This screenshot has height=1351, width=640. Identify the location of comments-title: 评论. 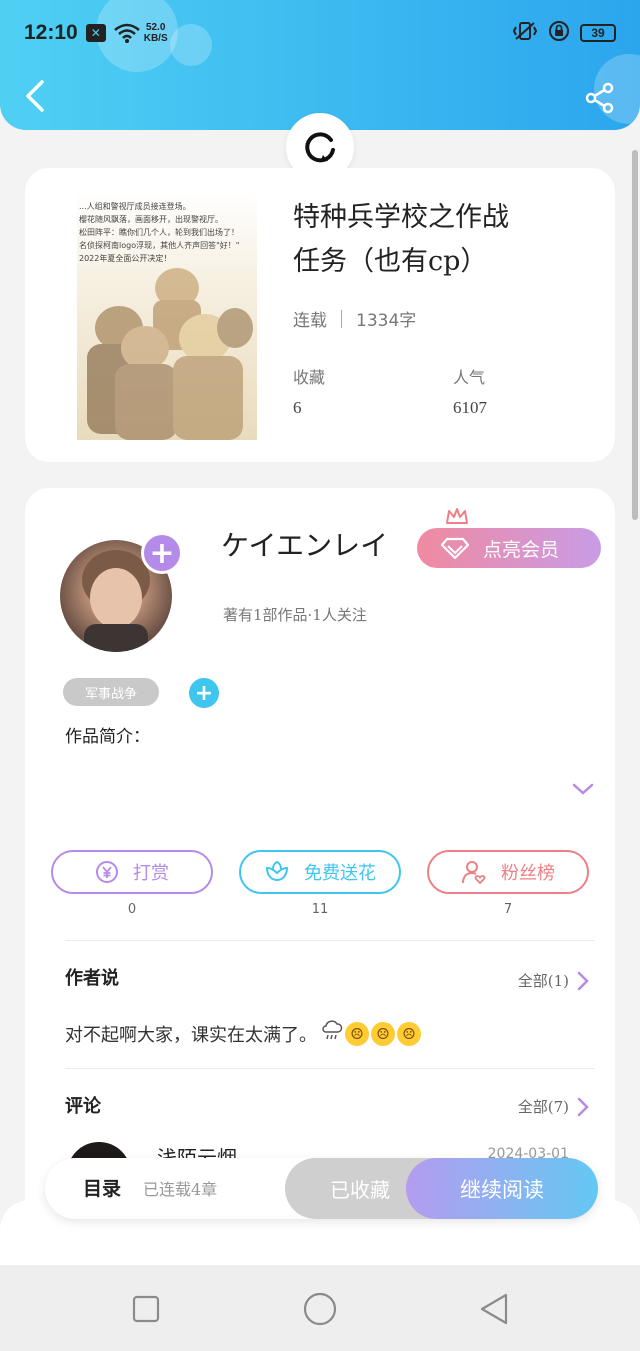
(83, 1106).